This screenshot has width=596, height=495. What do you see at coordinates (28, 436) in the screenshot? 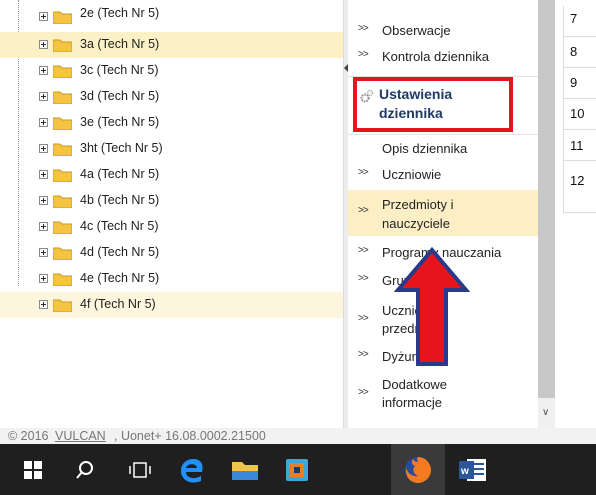
I see `copyright-prefix: © 2016` at bounding box center [28, 436].